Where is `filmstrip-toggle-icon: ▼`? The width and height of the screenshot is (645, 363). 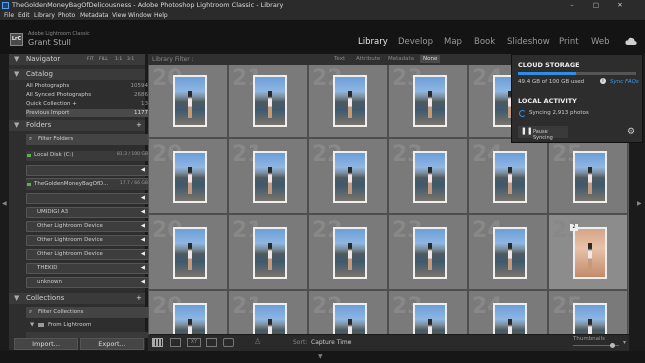
filmstrip-toggle-icon: ▼ is located at coordinates (320, 356).